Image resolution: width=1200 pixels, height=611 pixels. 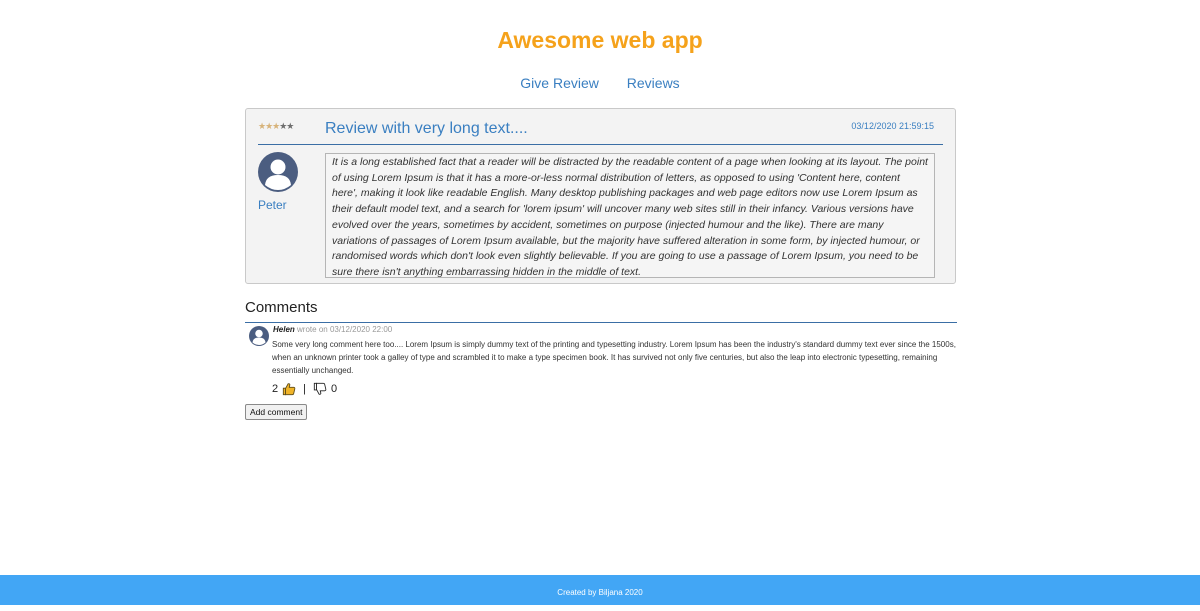 I want to click on thumbs-up-icon, so click(x=289, y=389).